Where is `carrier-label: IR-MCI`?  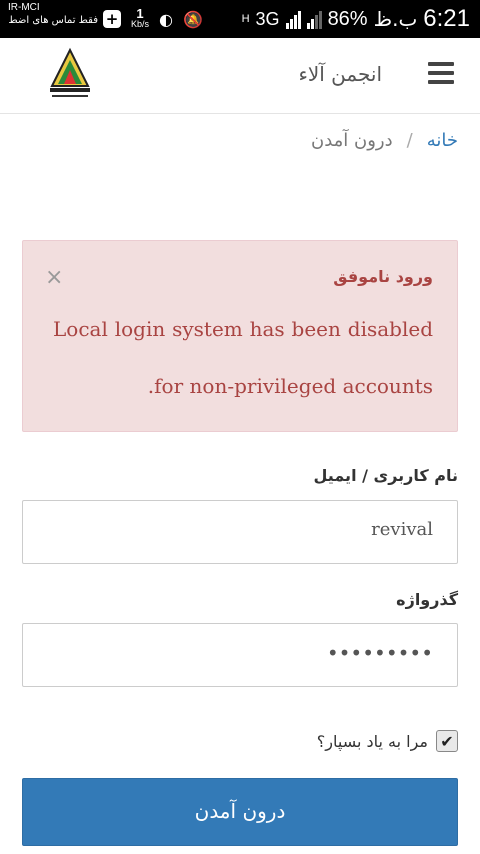 carrier-label: IR-MCI is located at coordinates (24, 7).